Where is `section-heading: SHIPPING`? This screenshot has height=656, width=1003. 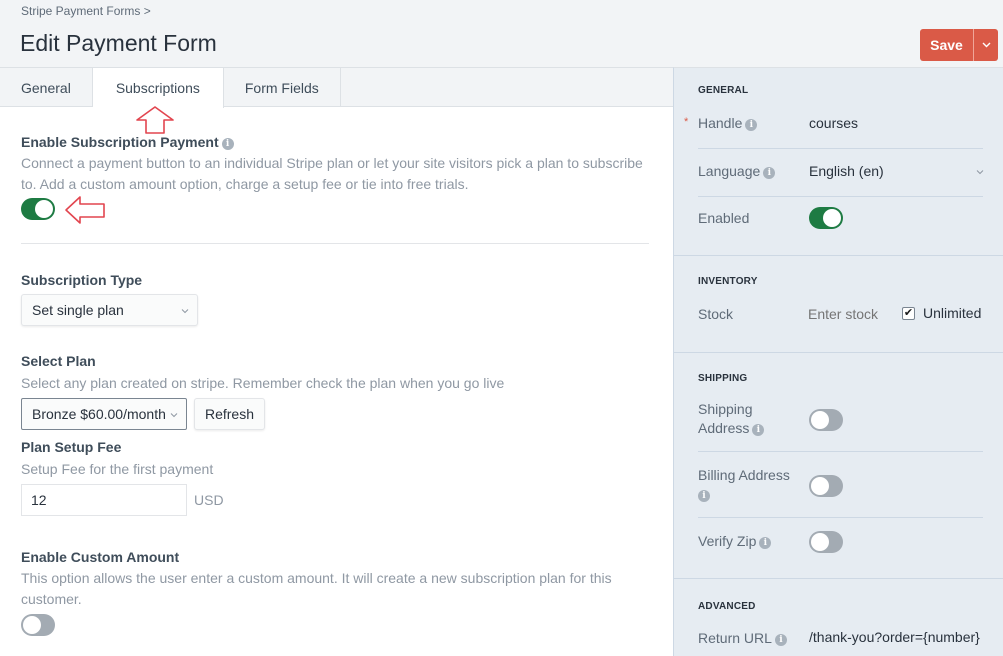
section-heading: SHIPPING is located at coordinates (723, 378).